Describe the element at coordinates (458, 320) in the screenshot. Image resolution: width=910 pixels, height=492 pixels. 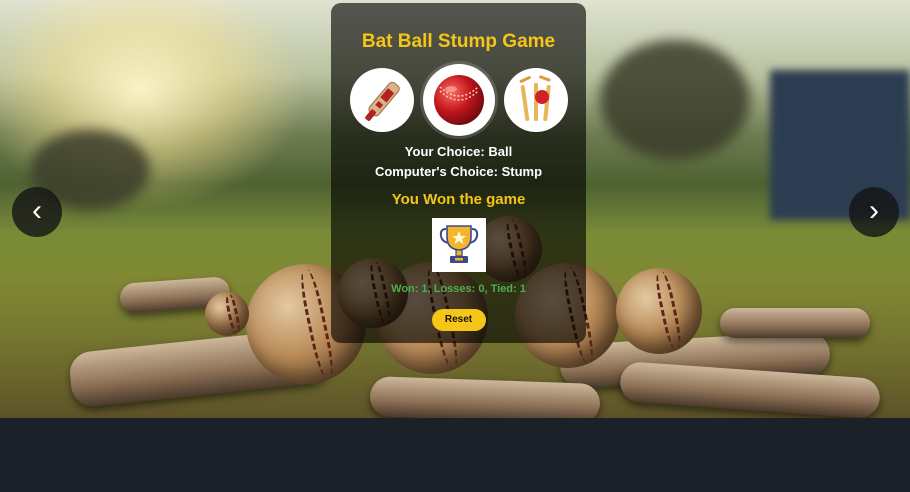
I see `reset-button: Reset` at that location.